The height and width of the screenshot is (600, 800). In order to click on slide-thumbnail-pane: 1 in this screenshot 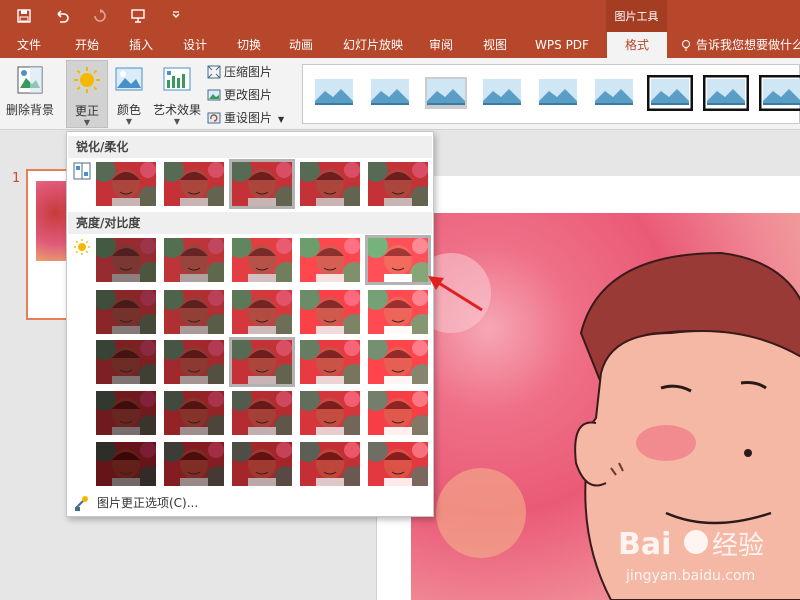, I will do `click(38, 365)`.